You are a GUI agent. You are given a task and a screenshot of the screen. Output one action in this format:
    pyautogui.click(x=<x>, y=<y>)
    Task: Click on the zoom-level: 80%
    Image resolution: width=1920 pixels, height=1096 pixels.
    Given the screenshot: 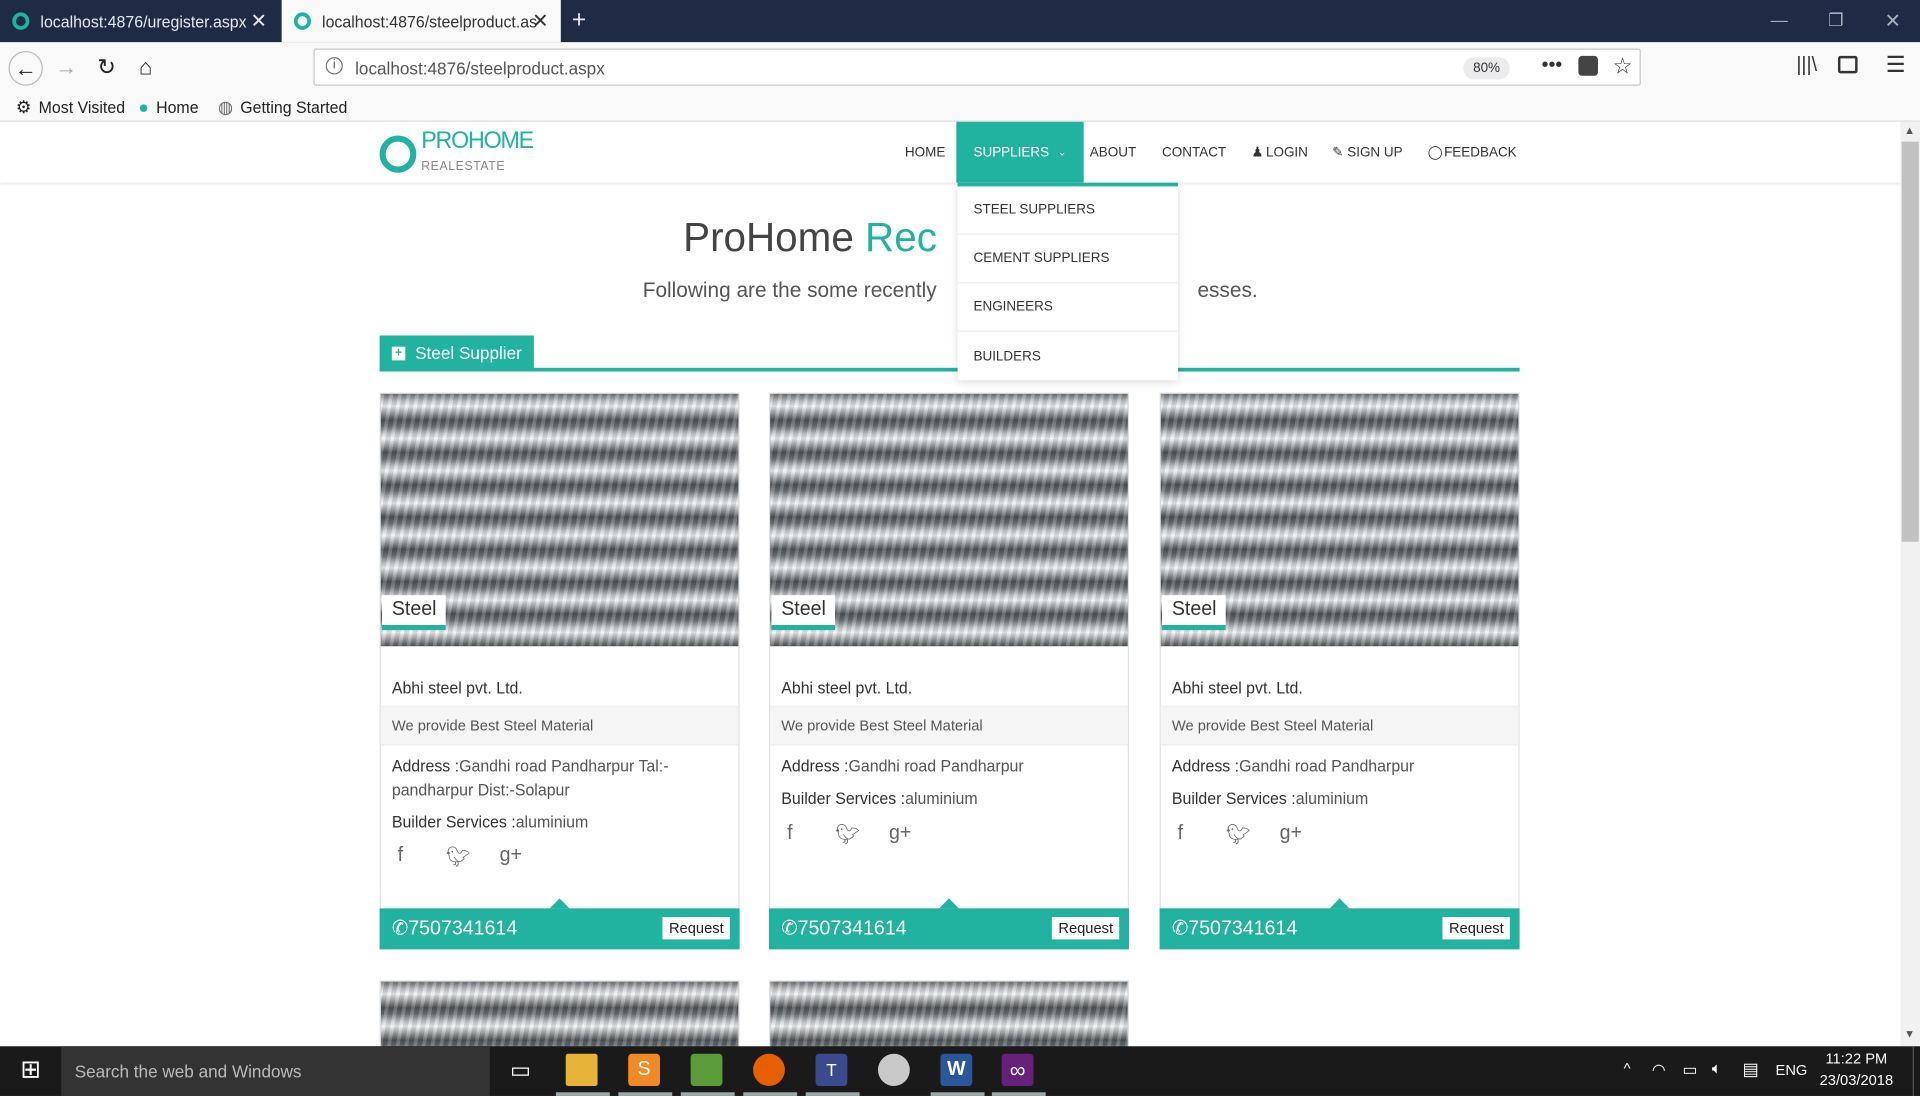 What is the action you would take?
    pyautogui.click(x=1486, y=68)
    